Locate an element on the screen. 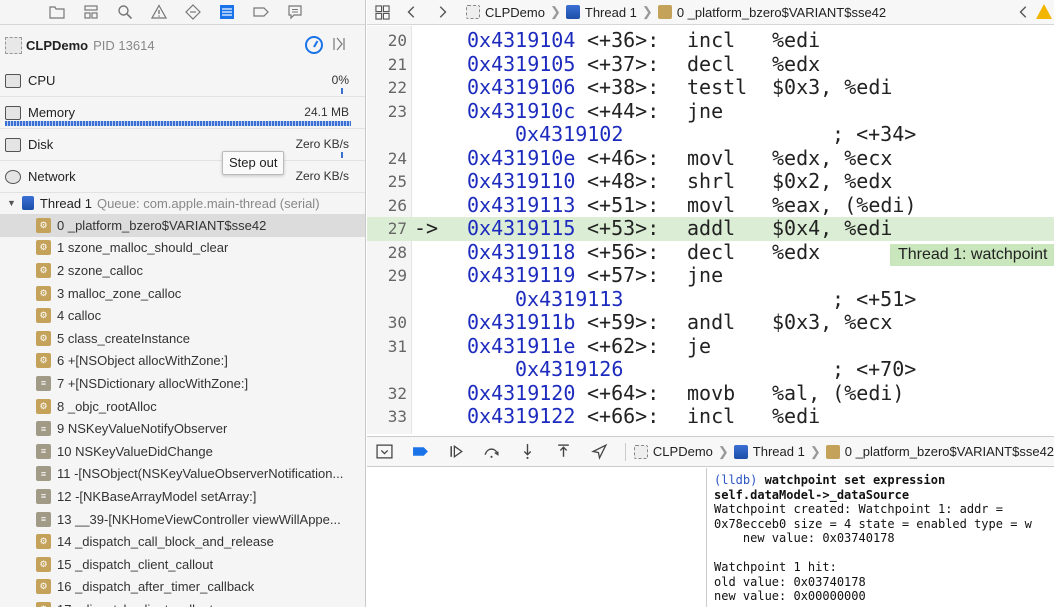 Image resolution: width=1054 pixels, height=607 pixels. step-over-icon is located at coordinates (492, 452).